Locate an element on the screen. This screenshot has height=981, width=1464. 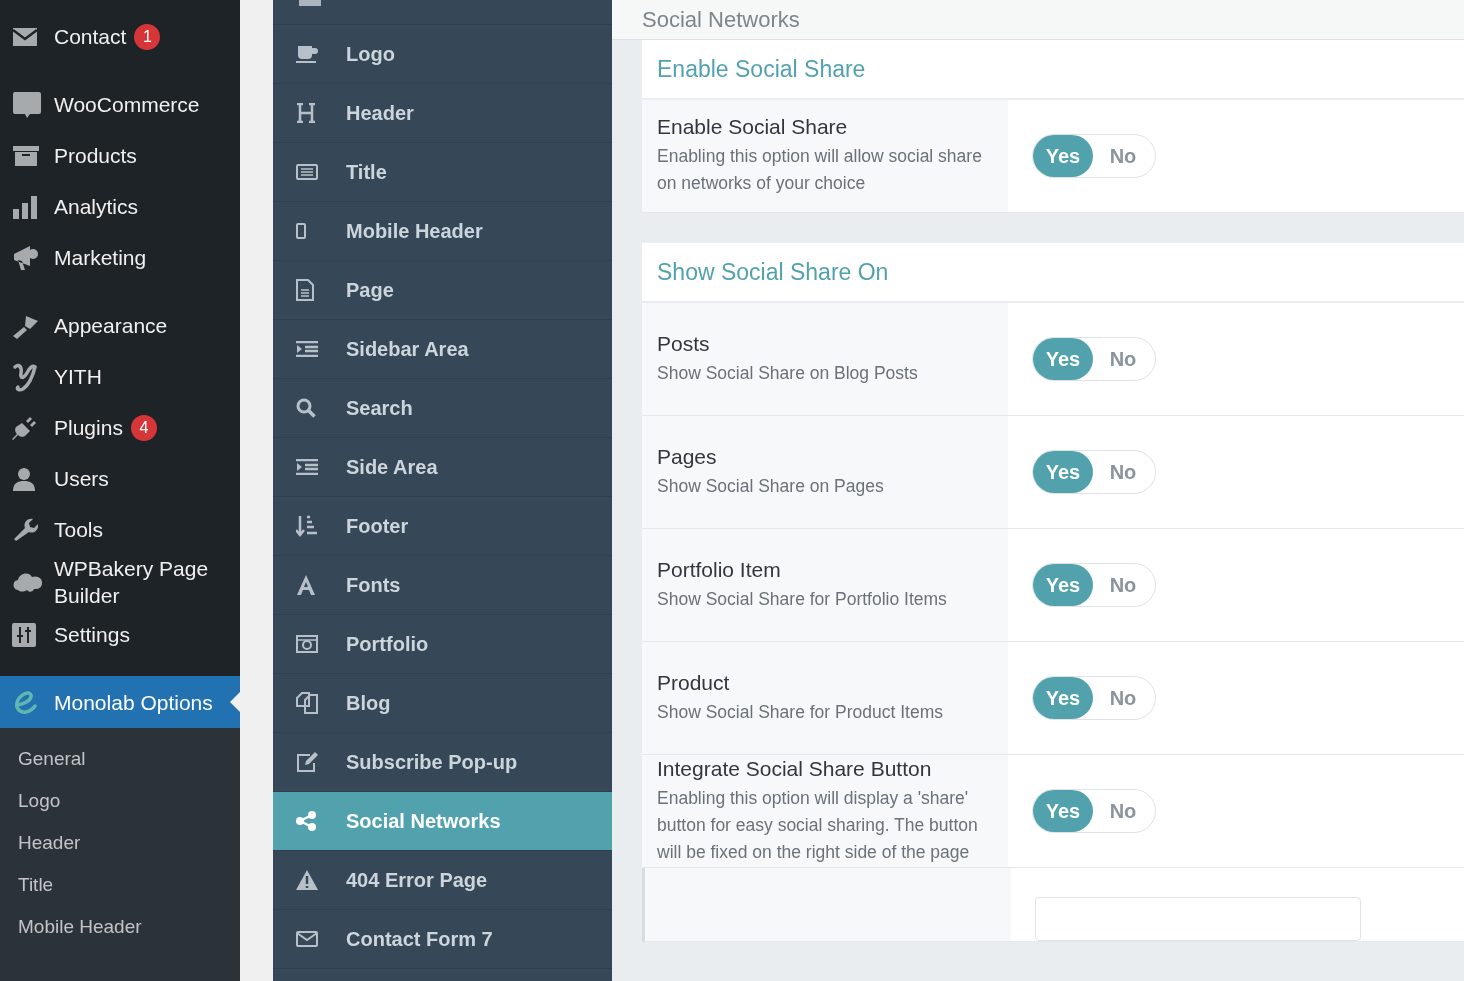
mobile-phone-icon is located at coordinates (301, 231).